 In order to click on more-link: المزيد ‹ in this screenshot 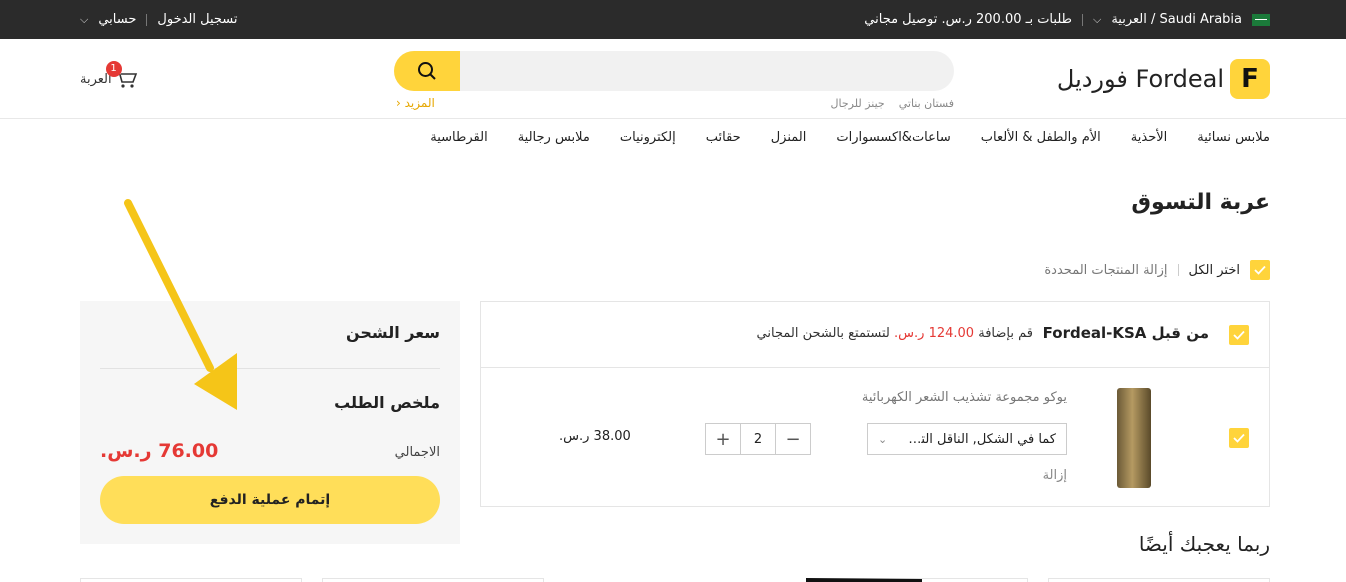, I will do `click(415, 103)`.